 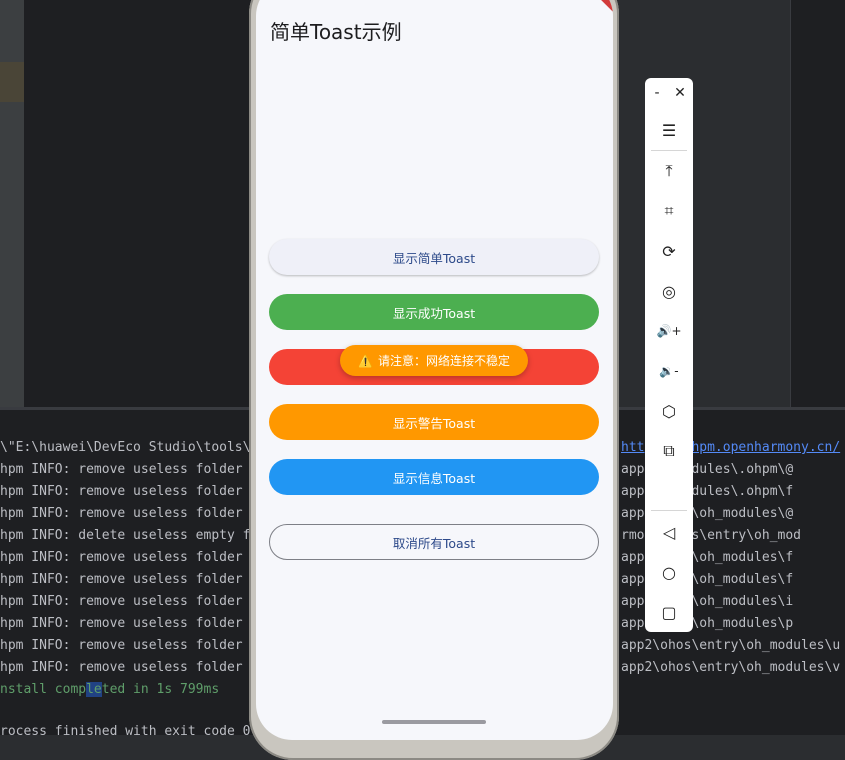 What do you see at coordinates (12, 82) in the screenshot?
I see `ide-gutter-highlight` at bounding box center [12, 82].